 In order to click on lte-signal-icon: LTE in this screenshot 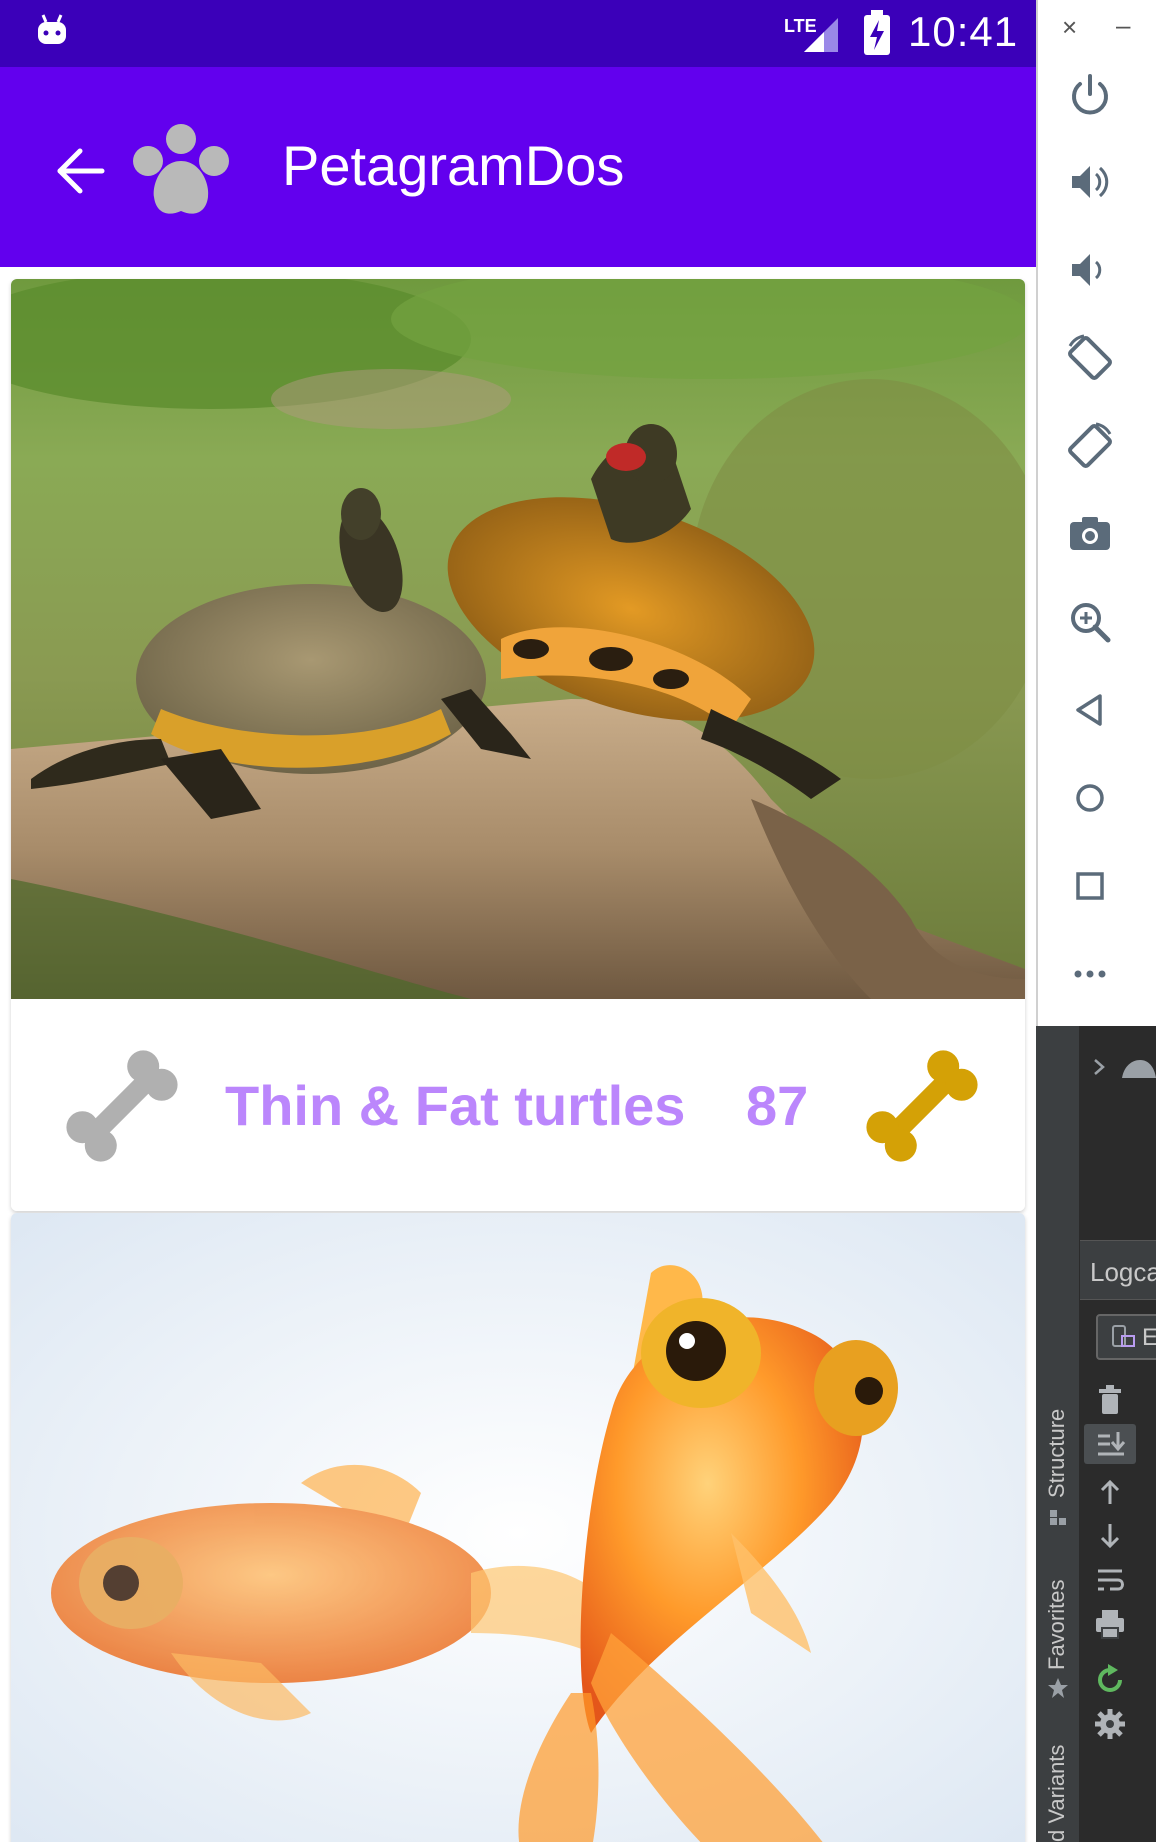, I will do `click(811, 34)`.